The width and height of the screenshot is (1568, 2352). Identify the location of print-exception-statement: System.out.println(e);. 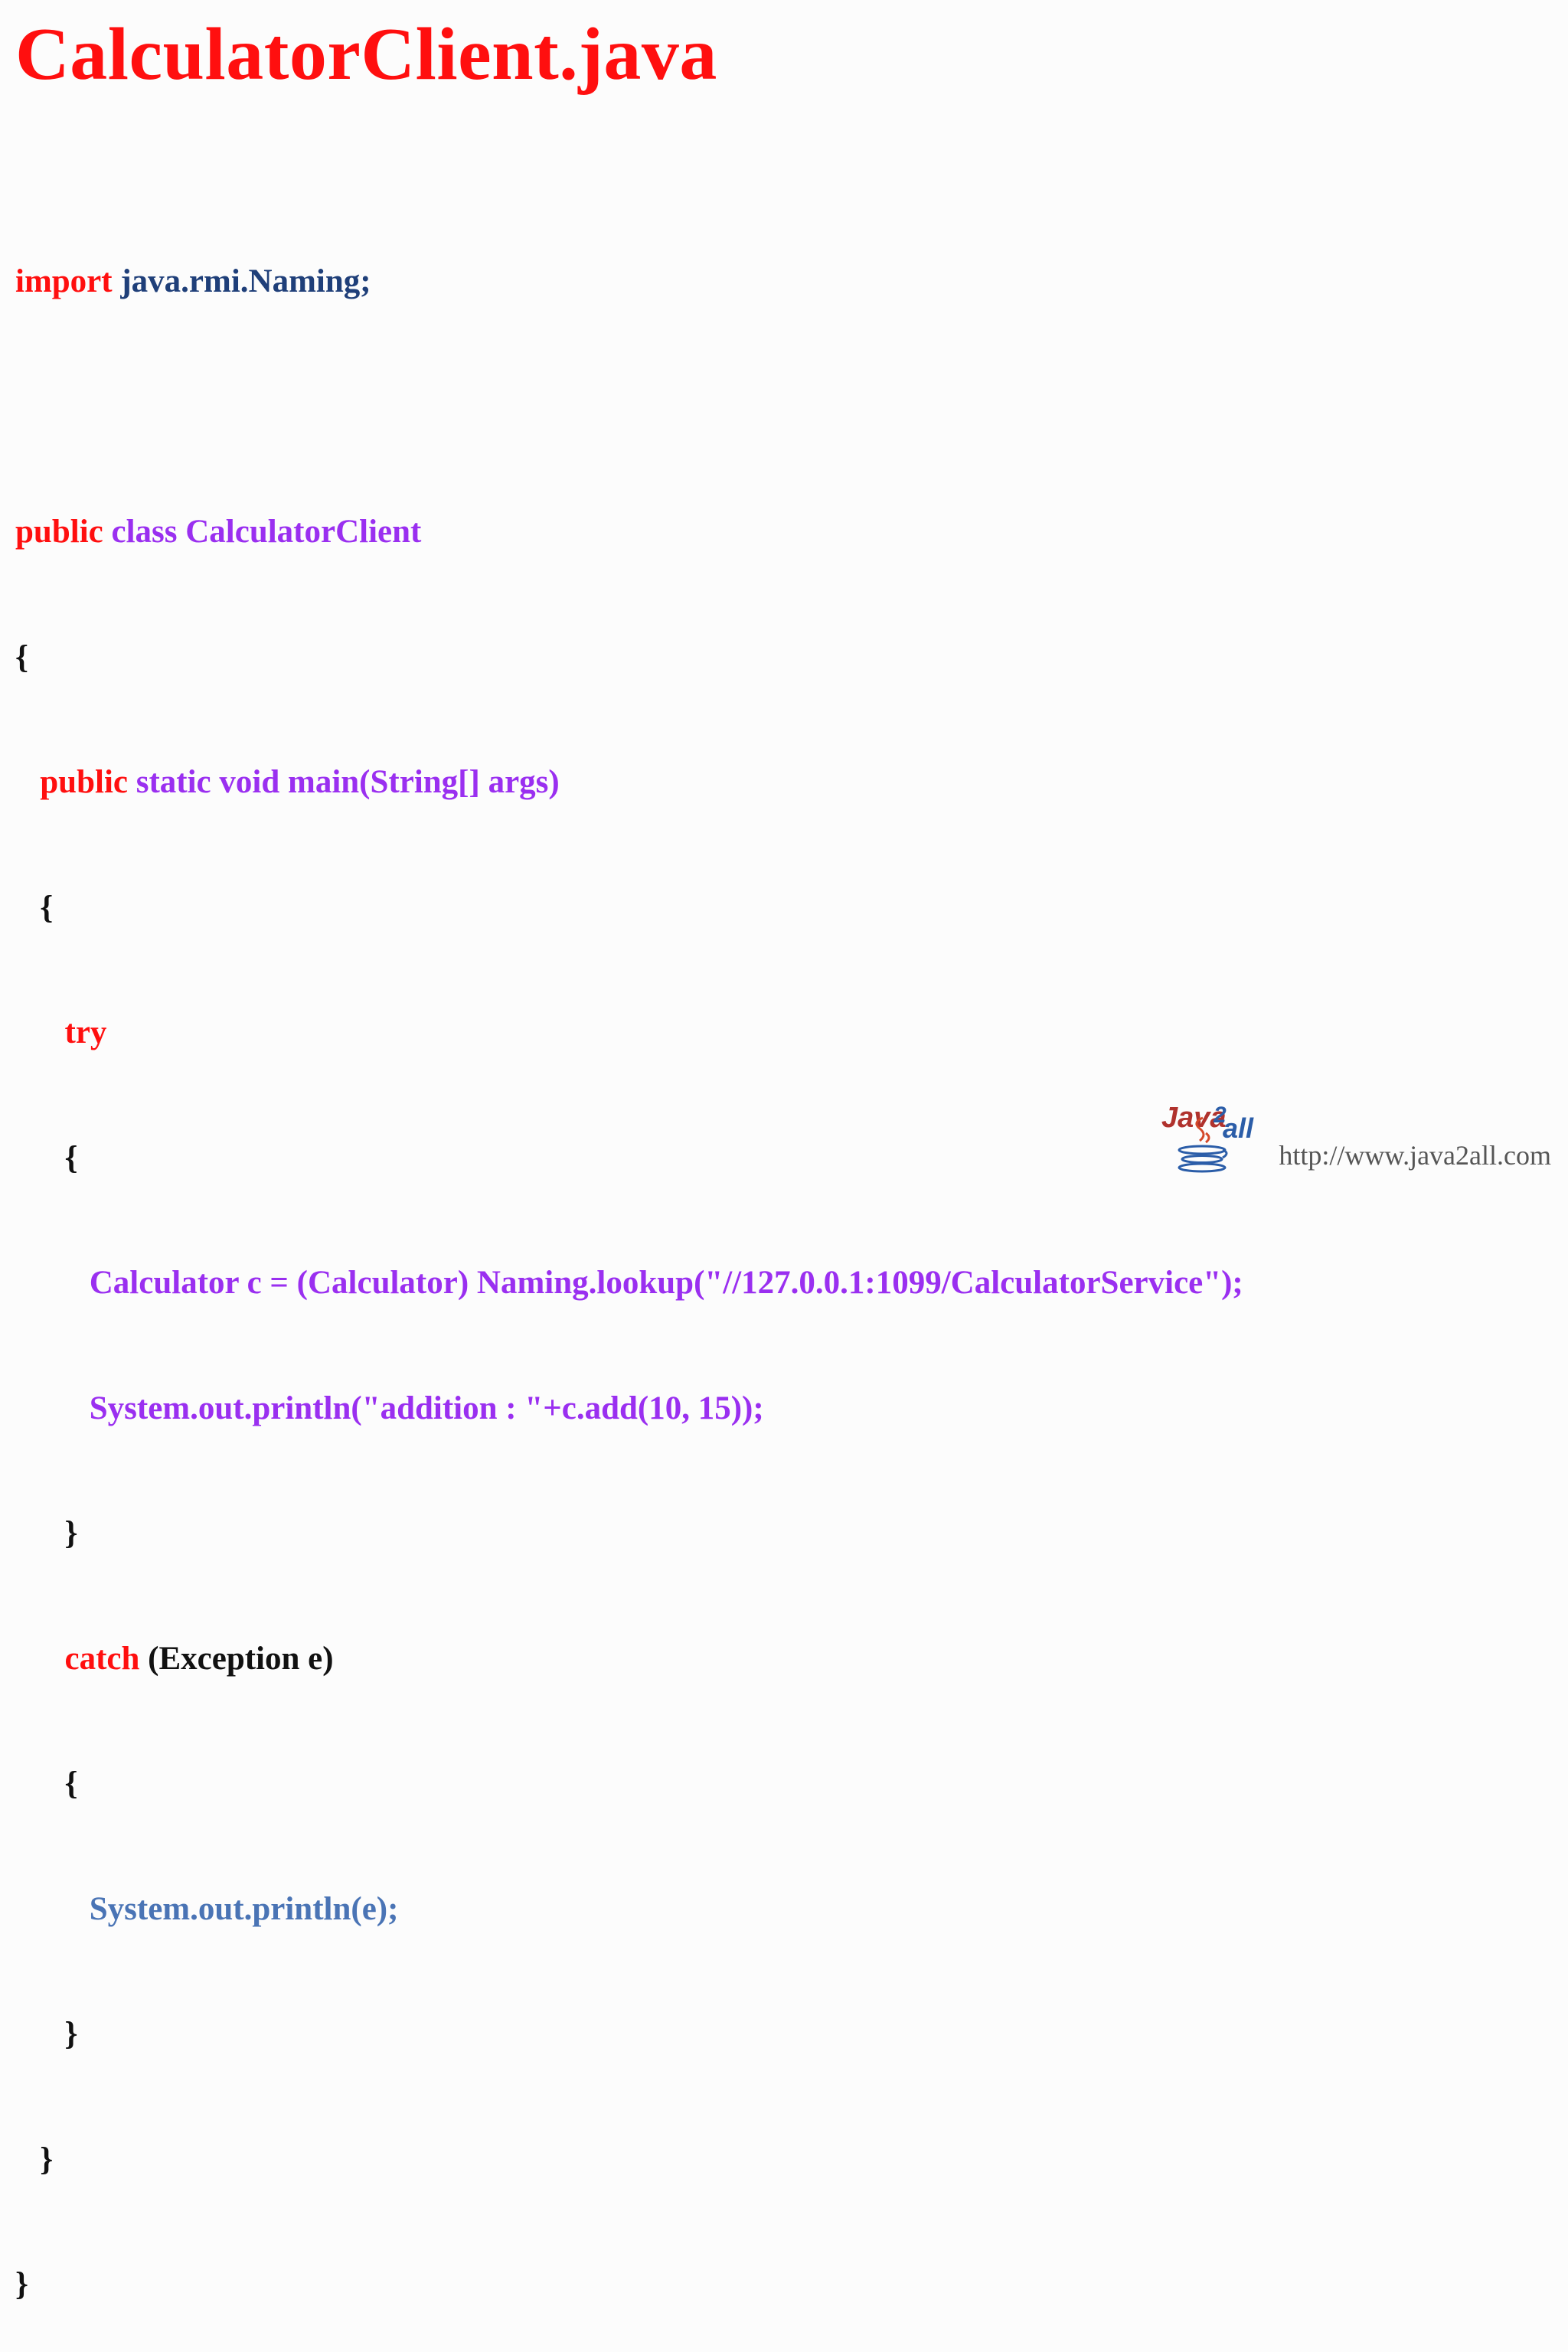
(244, 1908).